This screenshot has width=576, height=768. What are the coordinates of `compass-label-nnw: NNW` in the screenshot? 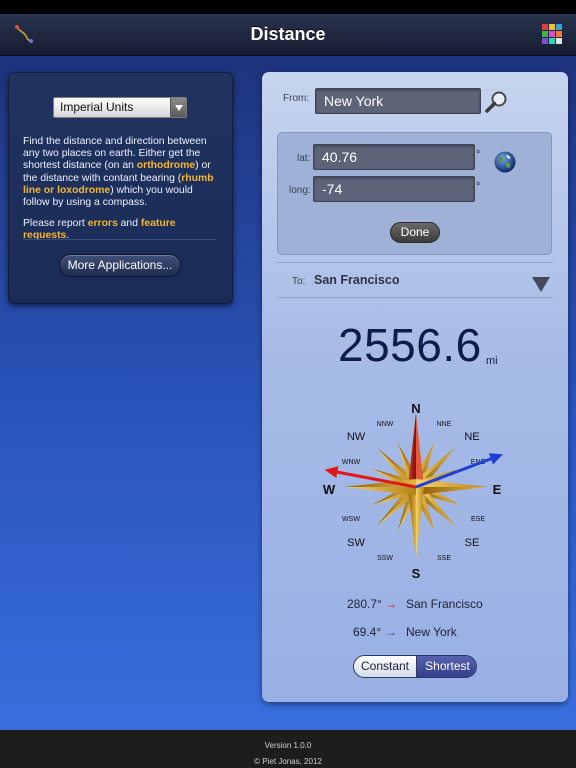 It's located at (385, 424).